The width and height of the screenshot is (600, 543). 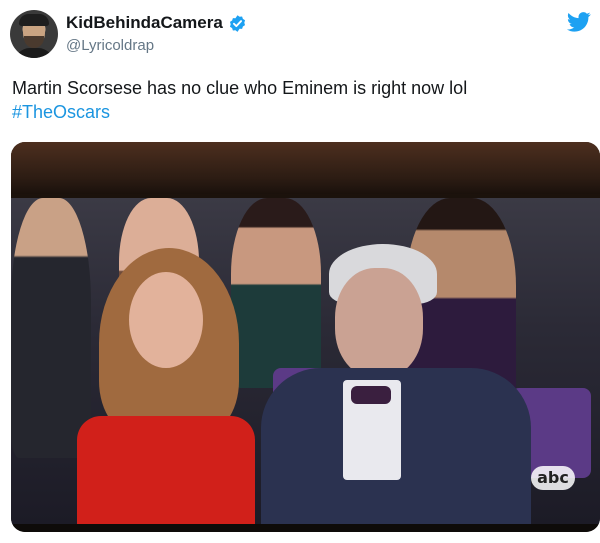 I want to click on avatar-body, so click(x=34, y=53).